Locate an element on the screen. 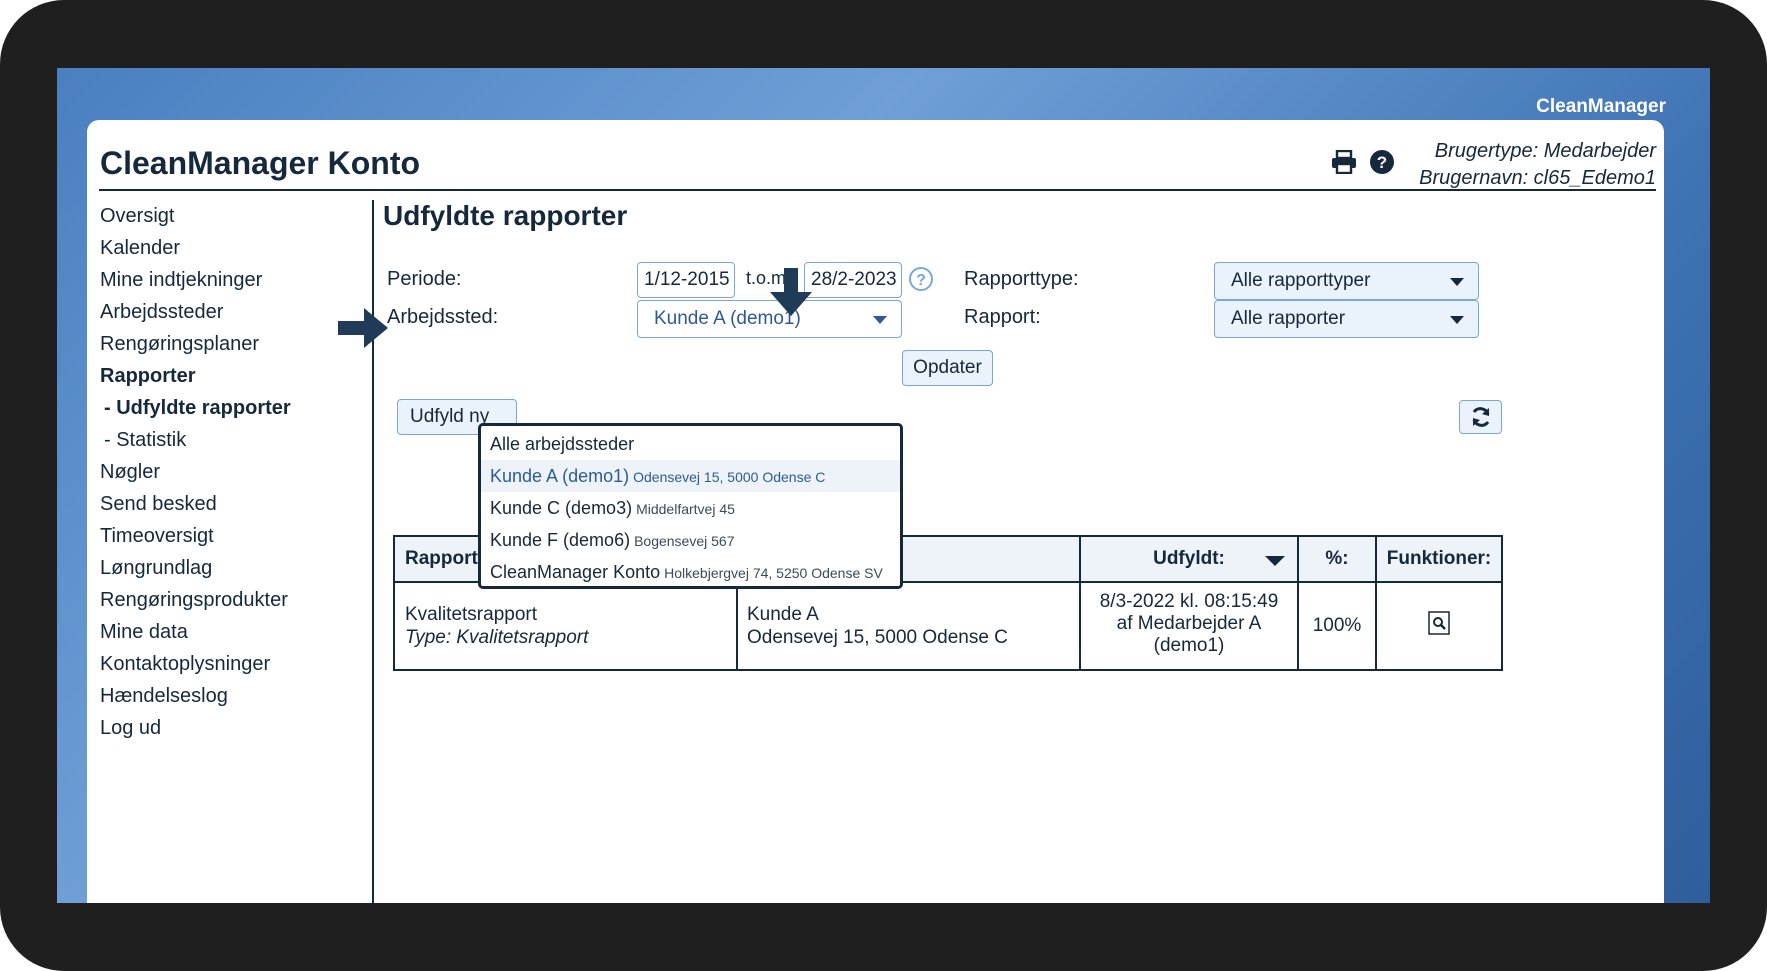 The height and width of the screenshot is (971, 1767). sidebar-item-statistik: - Statistik is located at coordinates (230, 440).